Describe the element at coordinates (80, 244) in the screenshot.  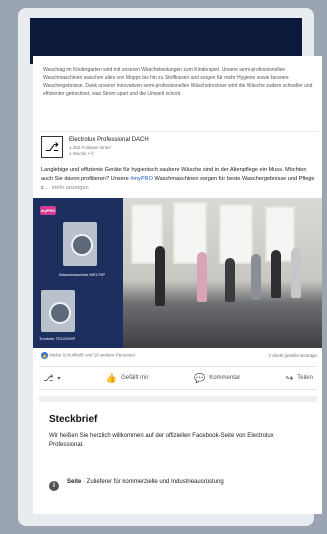
I see `washer-image` at that location.